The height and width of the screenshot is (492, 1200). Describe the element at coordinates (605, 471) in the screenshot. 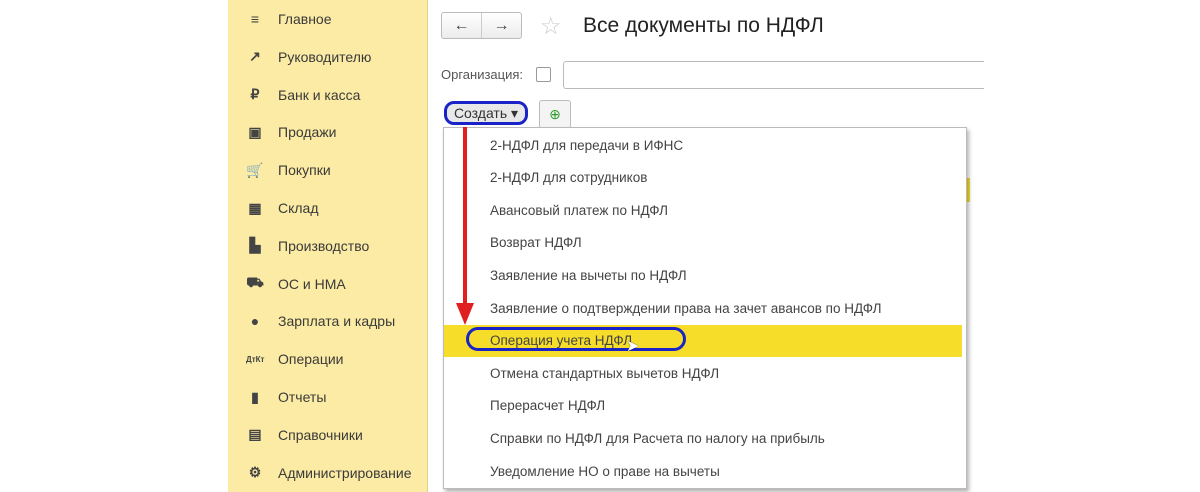

I see `menu-item-label: Уведомление НО о праве на вычеты` at that location.